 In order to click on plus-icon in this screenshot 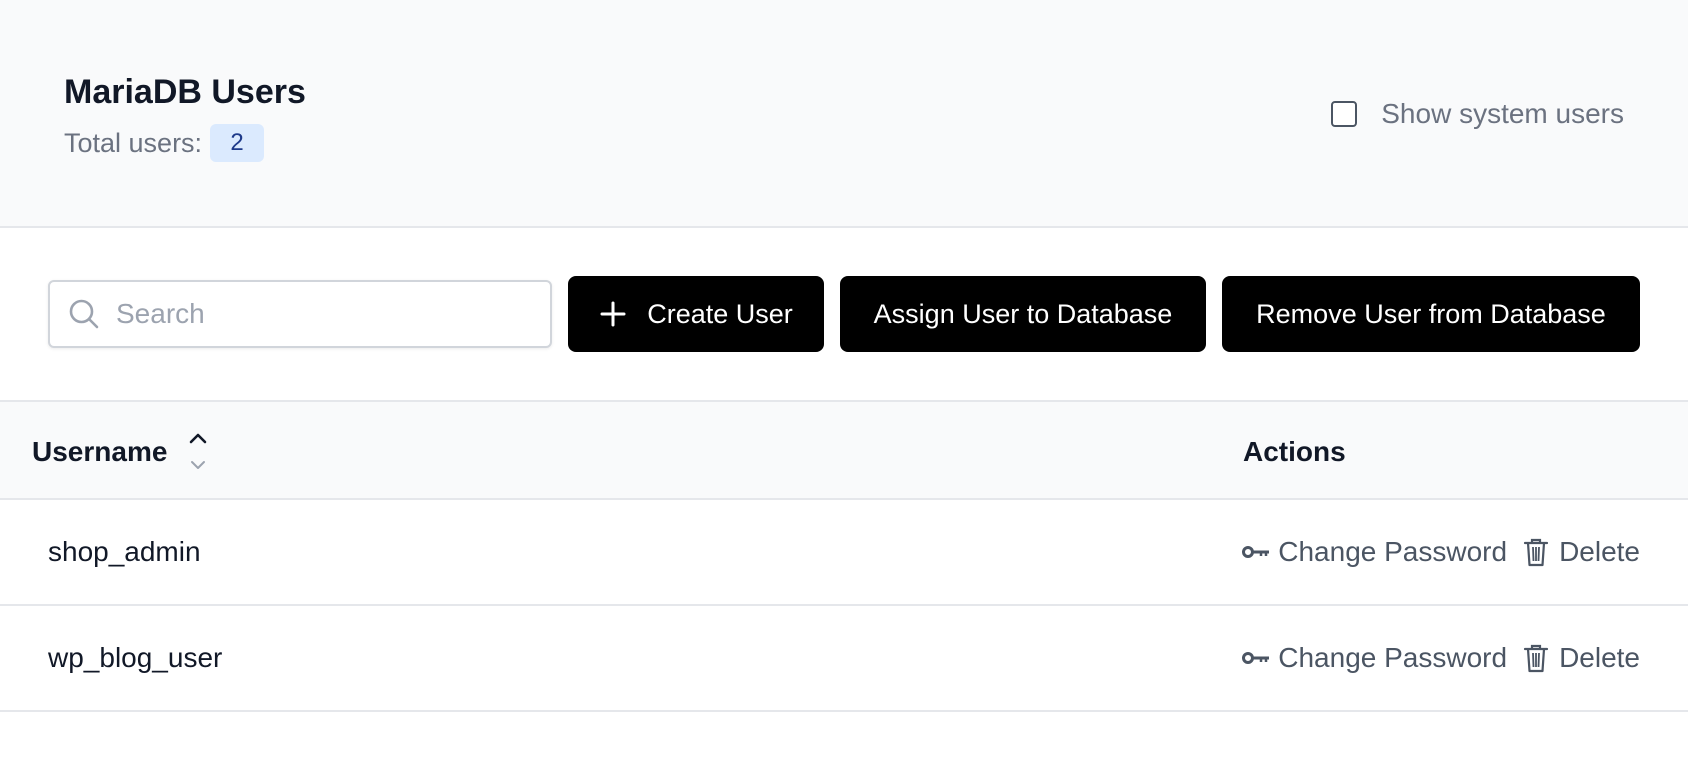, I will do `click(613, 314)`.